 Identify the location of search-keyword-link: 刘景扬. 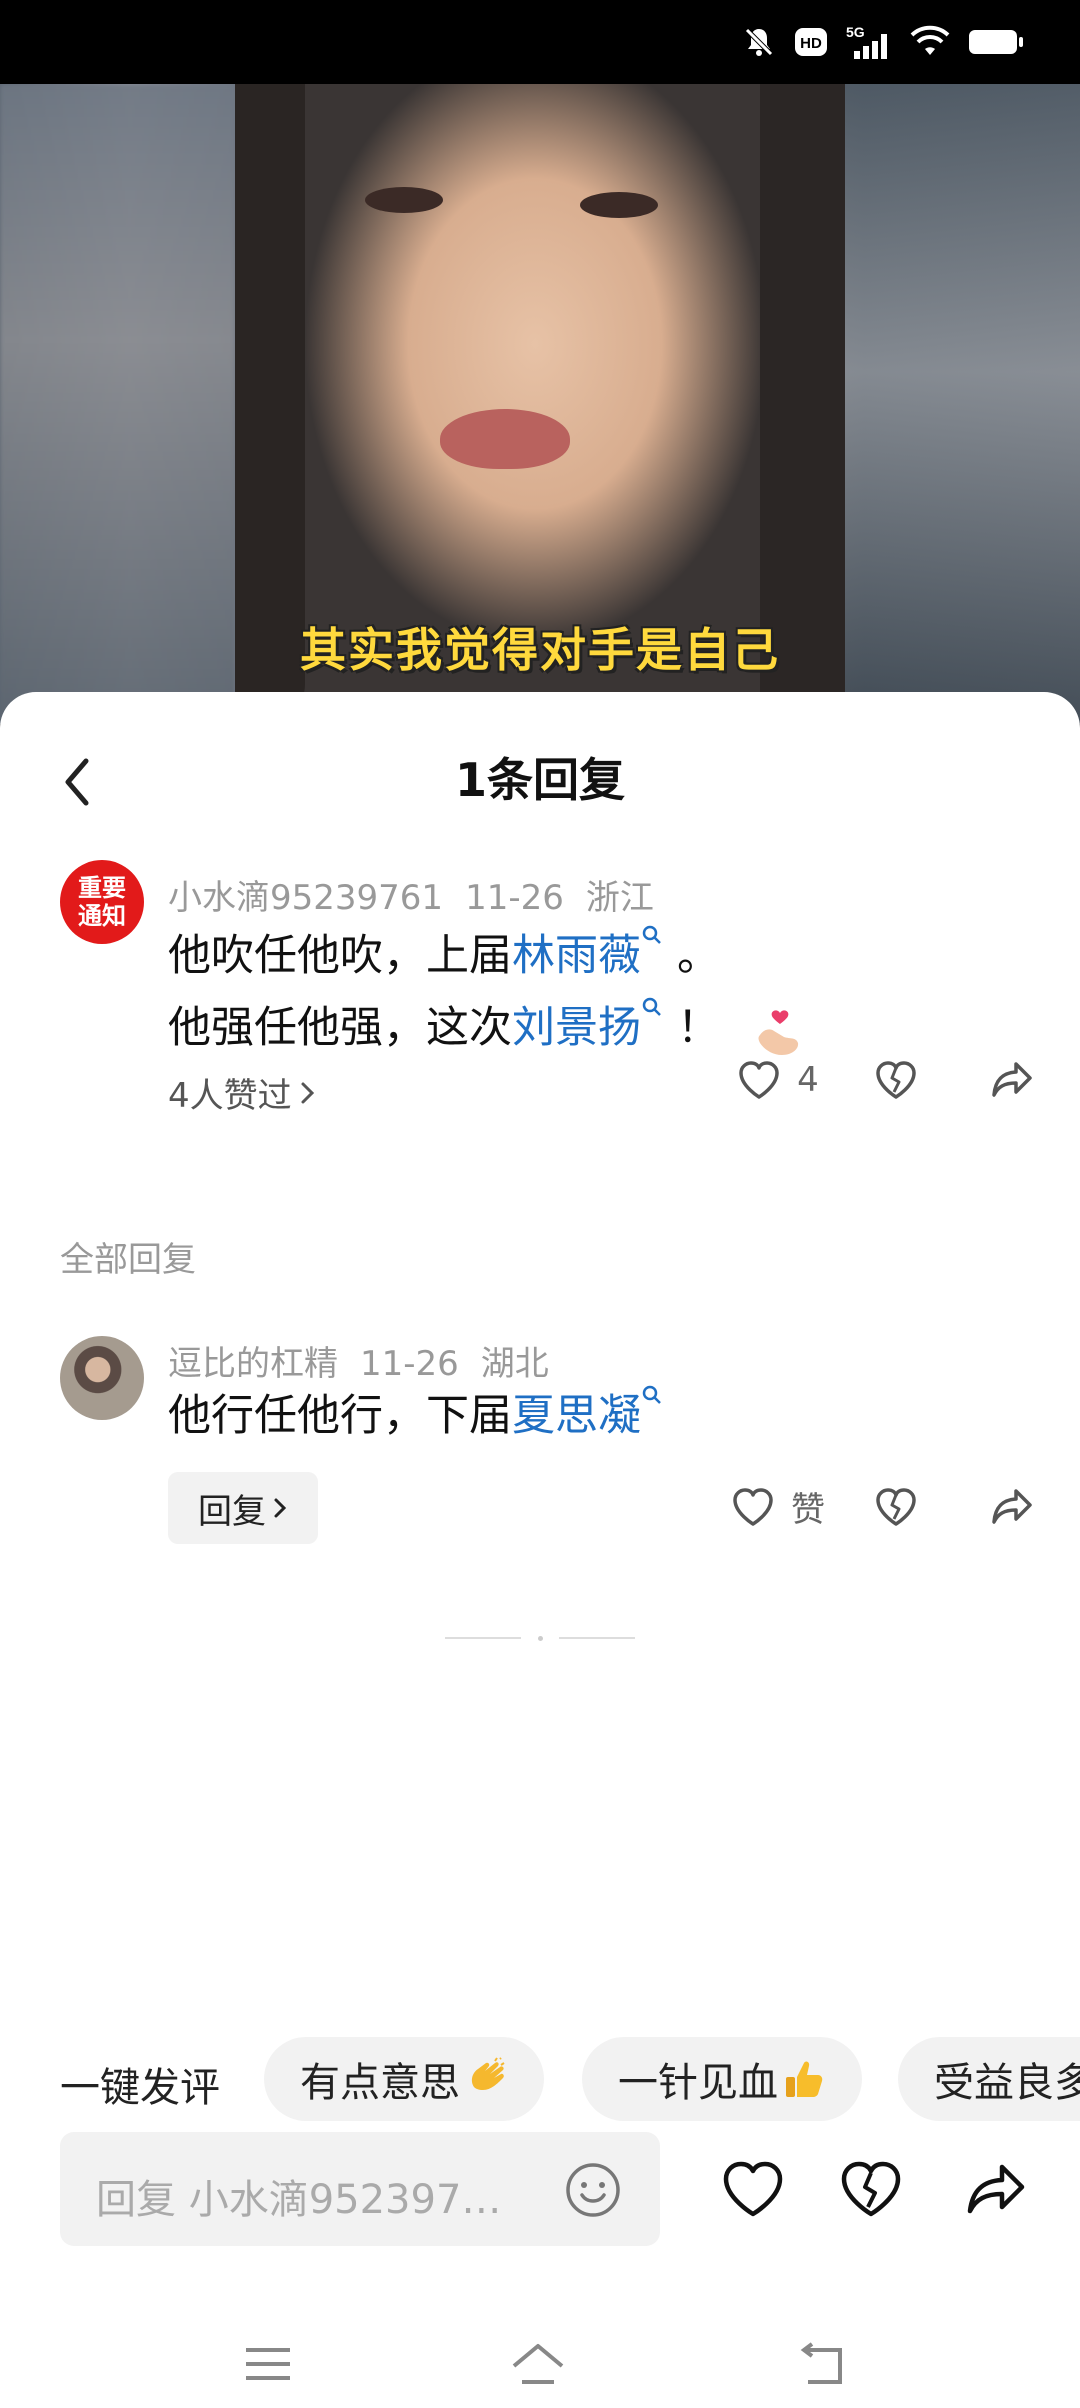
(587, 1025).